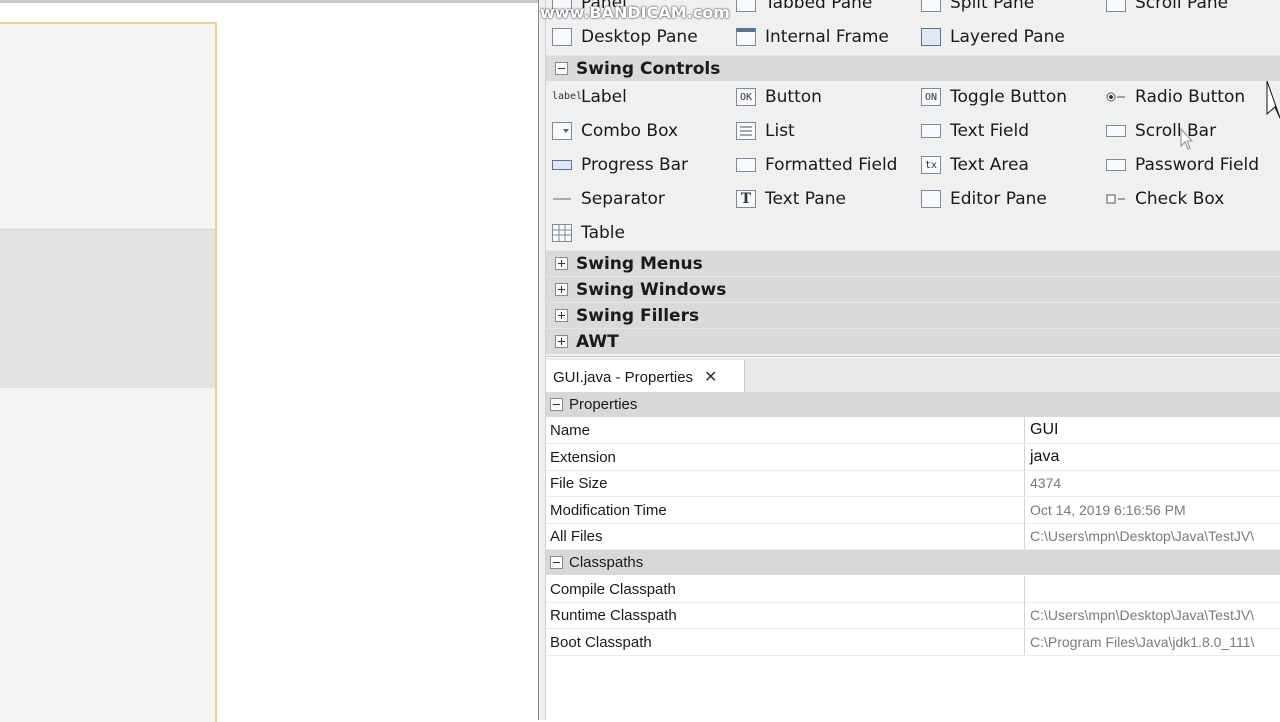 This screenshot has height=722, width=1280. I want to click on palette-item-label: Password Field, so click(1197, 165).